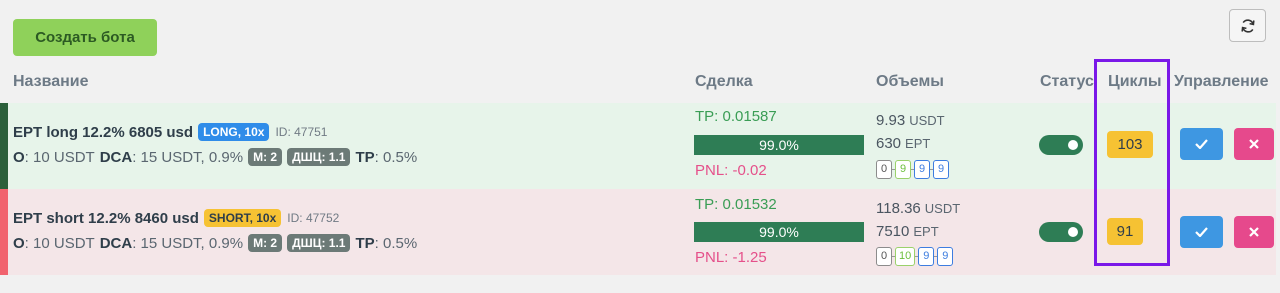 The width and height of the screenshot is (1280, 293). What do you see at coordinates (51, 81) in the screenshot?
I see `header-name: Название` at bounding box center [51, 81].